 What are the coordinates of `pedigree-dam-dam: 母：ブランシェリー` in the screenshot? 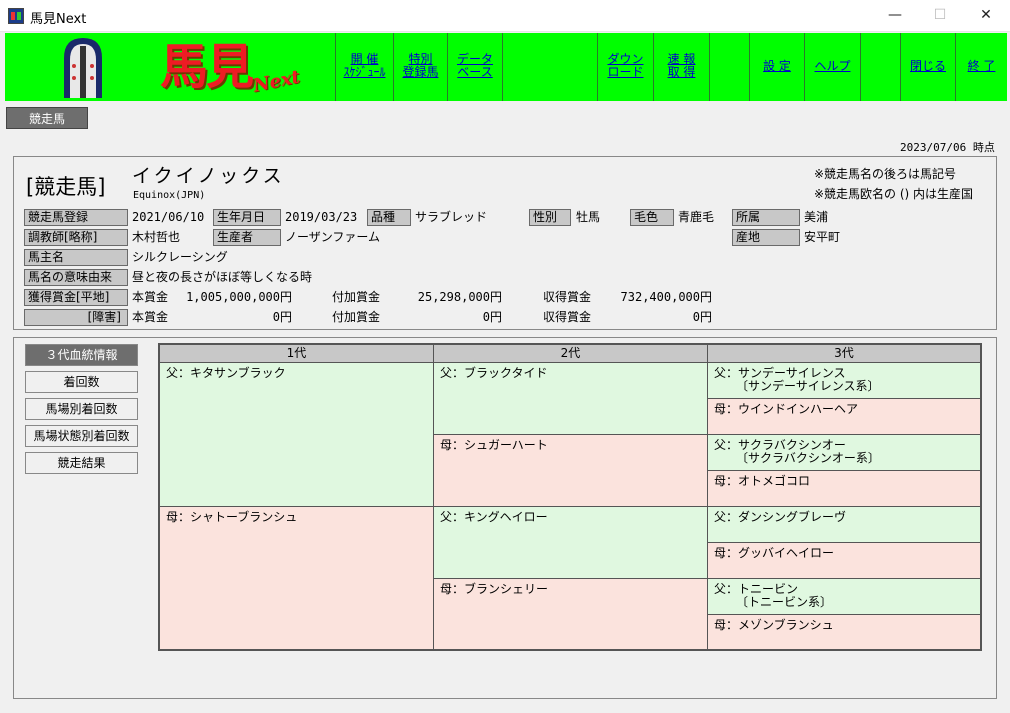 It's located at (571, 614).